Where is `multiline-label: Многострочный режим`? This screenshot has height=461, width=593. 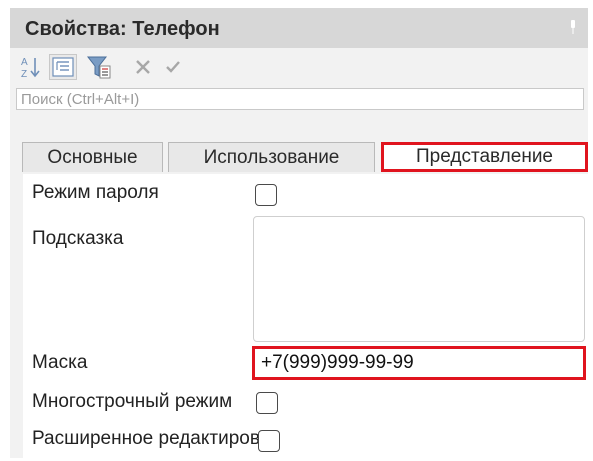 multiline-label: Многострочный режим is located at coordinates (132, 401).